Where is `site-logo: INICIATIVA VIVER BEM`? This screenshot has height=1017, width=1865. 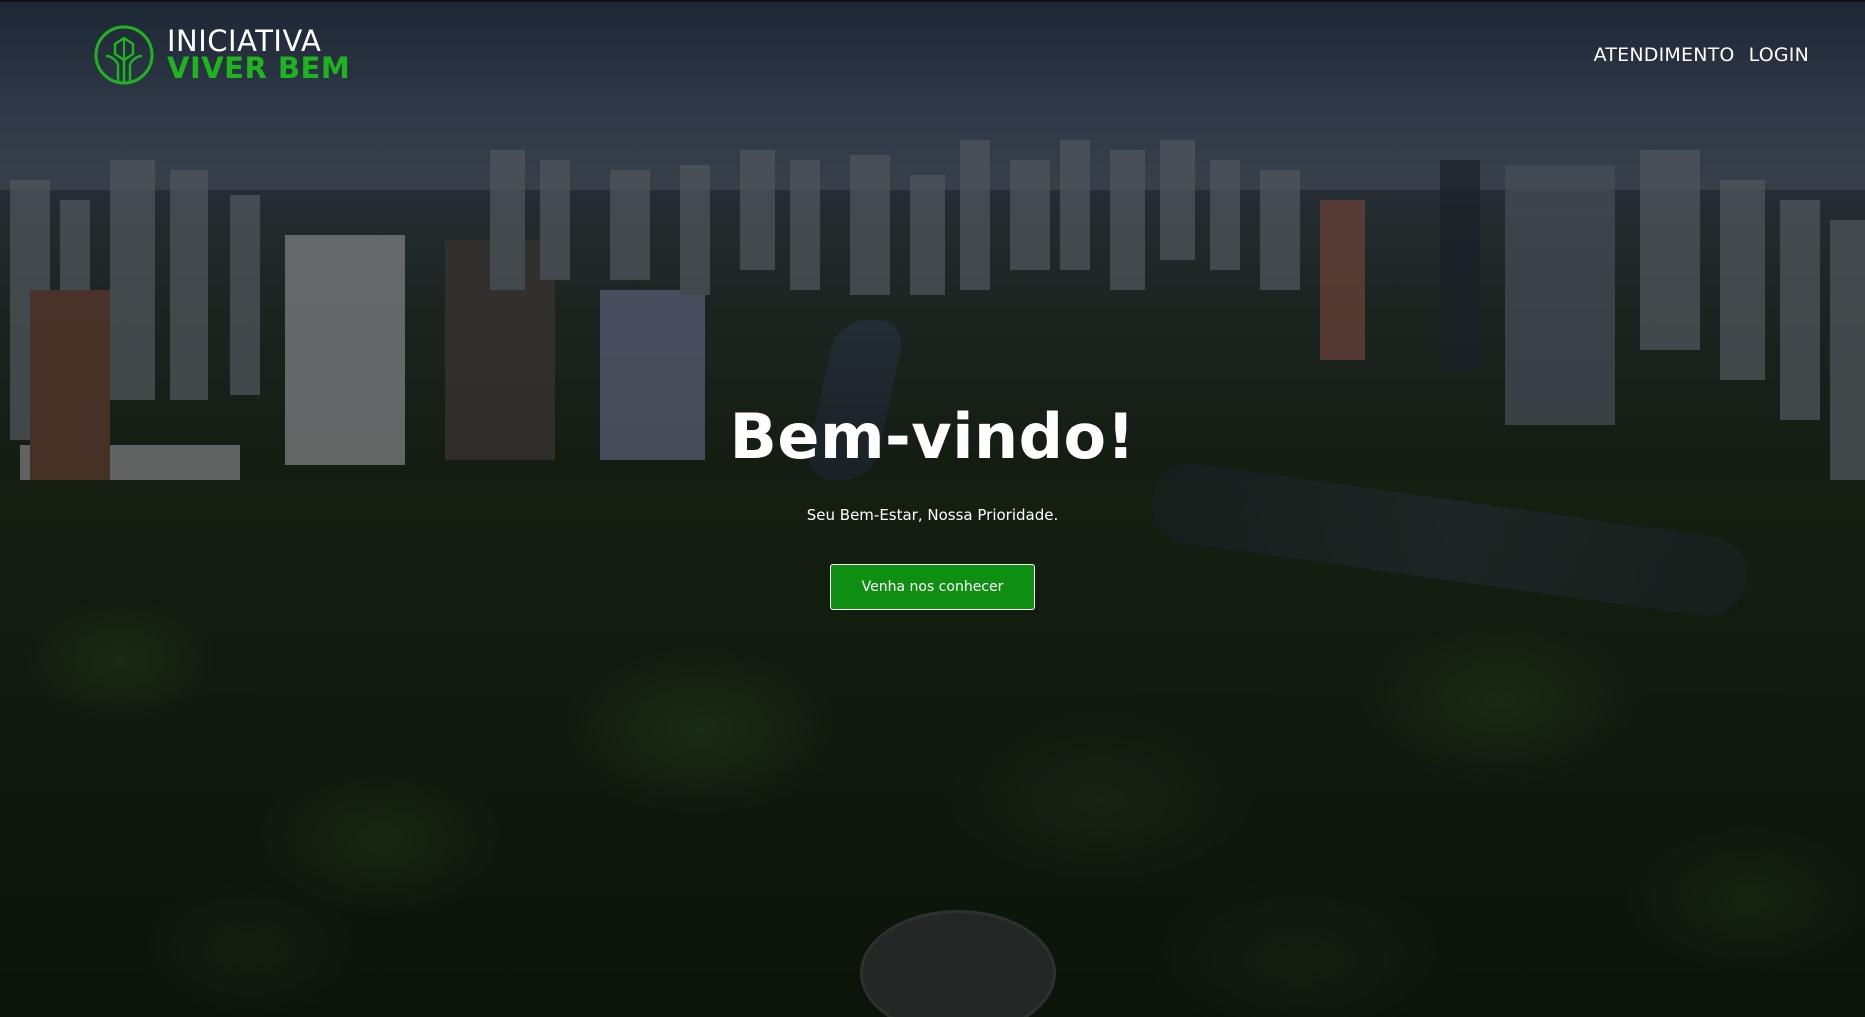 site-logo: INICIATIVA VIVER BEM is located at coordinates (221, 55).